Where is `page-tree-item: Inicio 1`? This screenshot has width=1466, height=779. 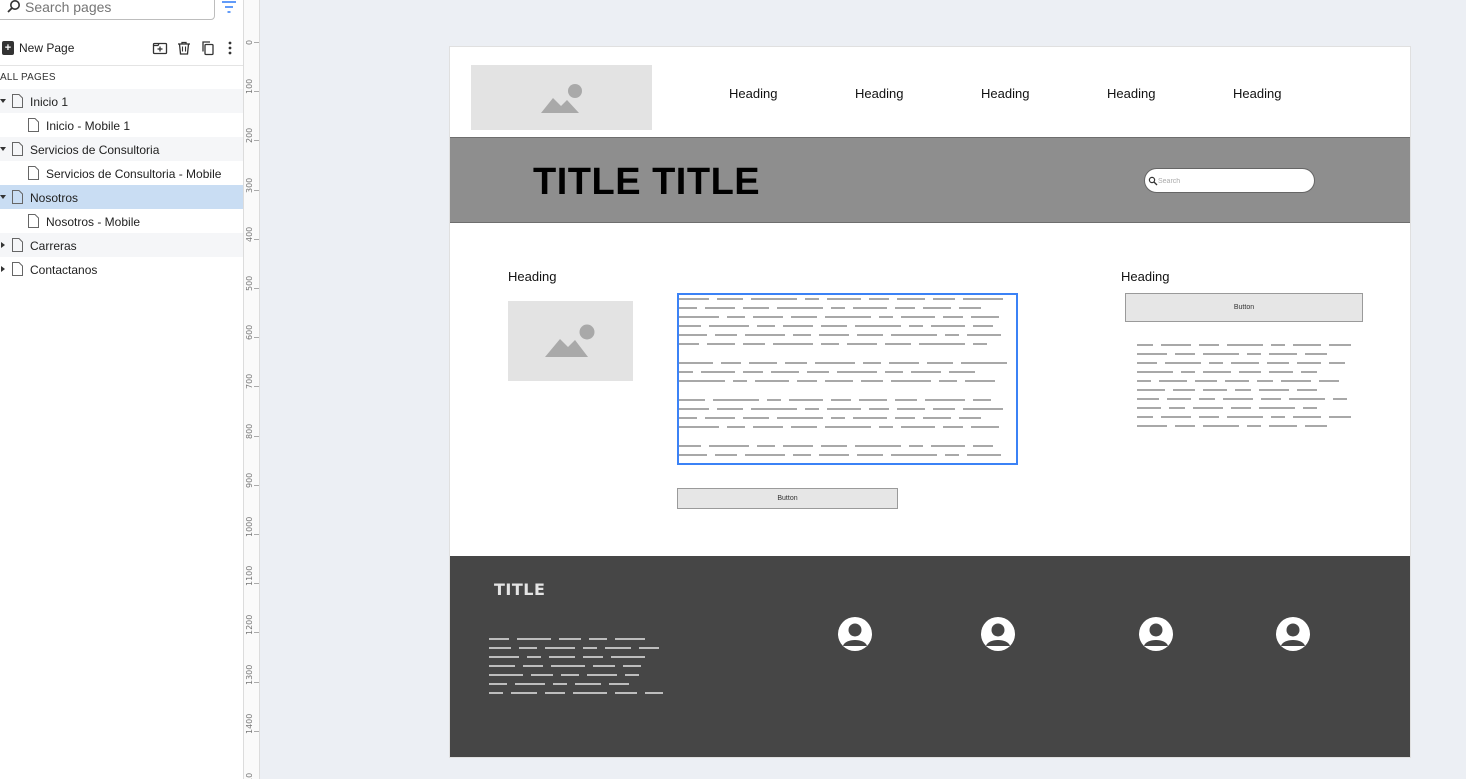
page-tree-item: Inicio 1 is located at coordinates (121, 101).